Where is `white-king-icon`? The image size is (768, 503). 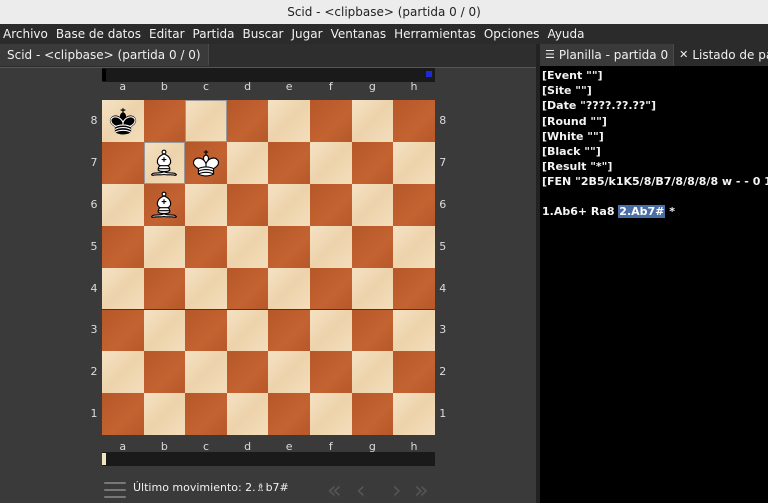
white-king-icon is located at coordinates (206, 163).